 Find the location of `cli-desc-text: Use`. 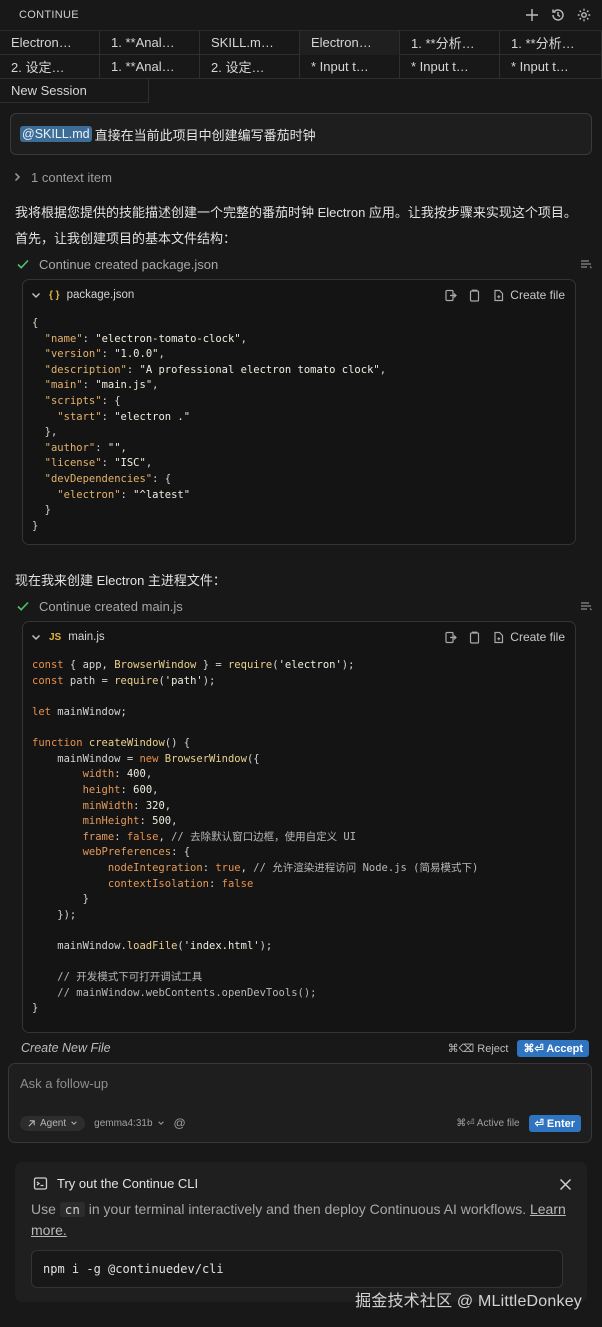

cli-desc-text: Use is located at coordinates (43, 1209).